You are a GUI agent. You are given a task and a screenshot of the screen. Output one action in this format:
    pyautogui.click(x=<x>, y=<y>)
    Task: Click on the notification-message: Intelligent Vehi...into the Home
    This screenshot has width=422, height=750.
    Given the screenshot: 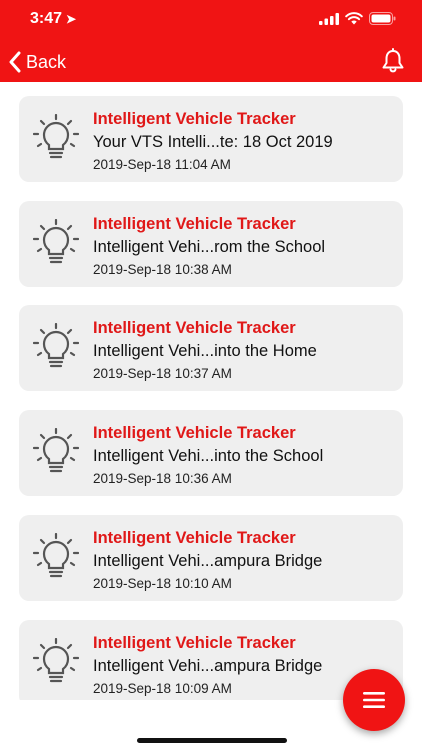 What is the action you would take?
    pyautogui.click(x=205, y=351)
    